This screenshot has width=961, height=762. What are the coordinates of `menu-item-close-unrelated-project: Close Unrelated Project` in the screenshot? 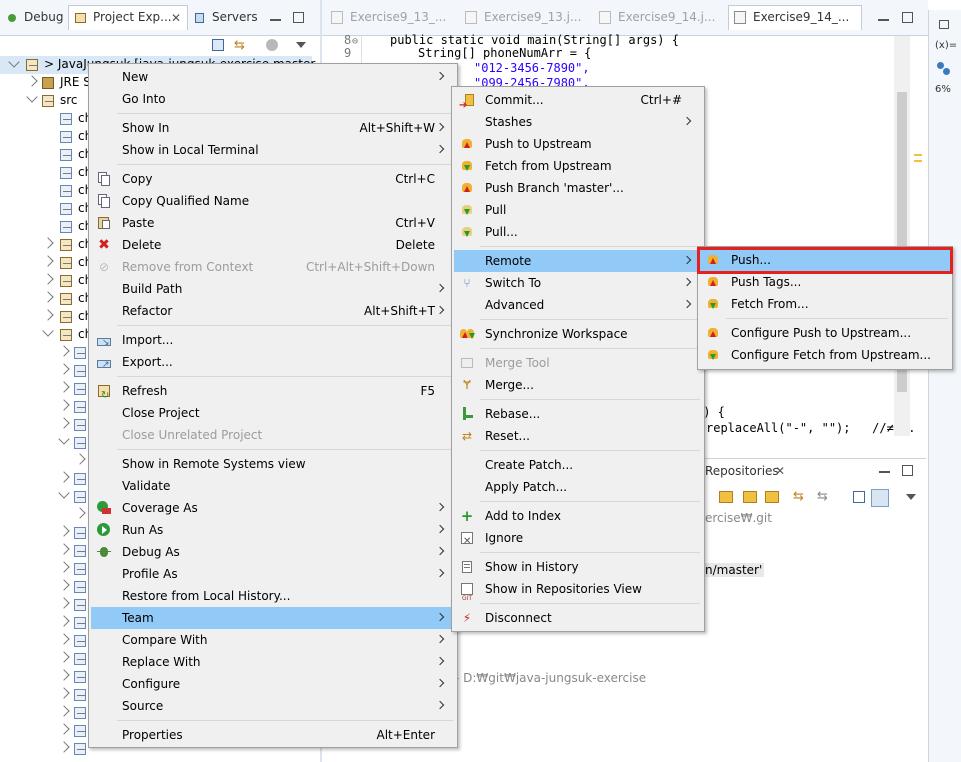 It's located at (273, 435).